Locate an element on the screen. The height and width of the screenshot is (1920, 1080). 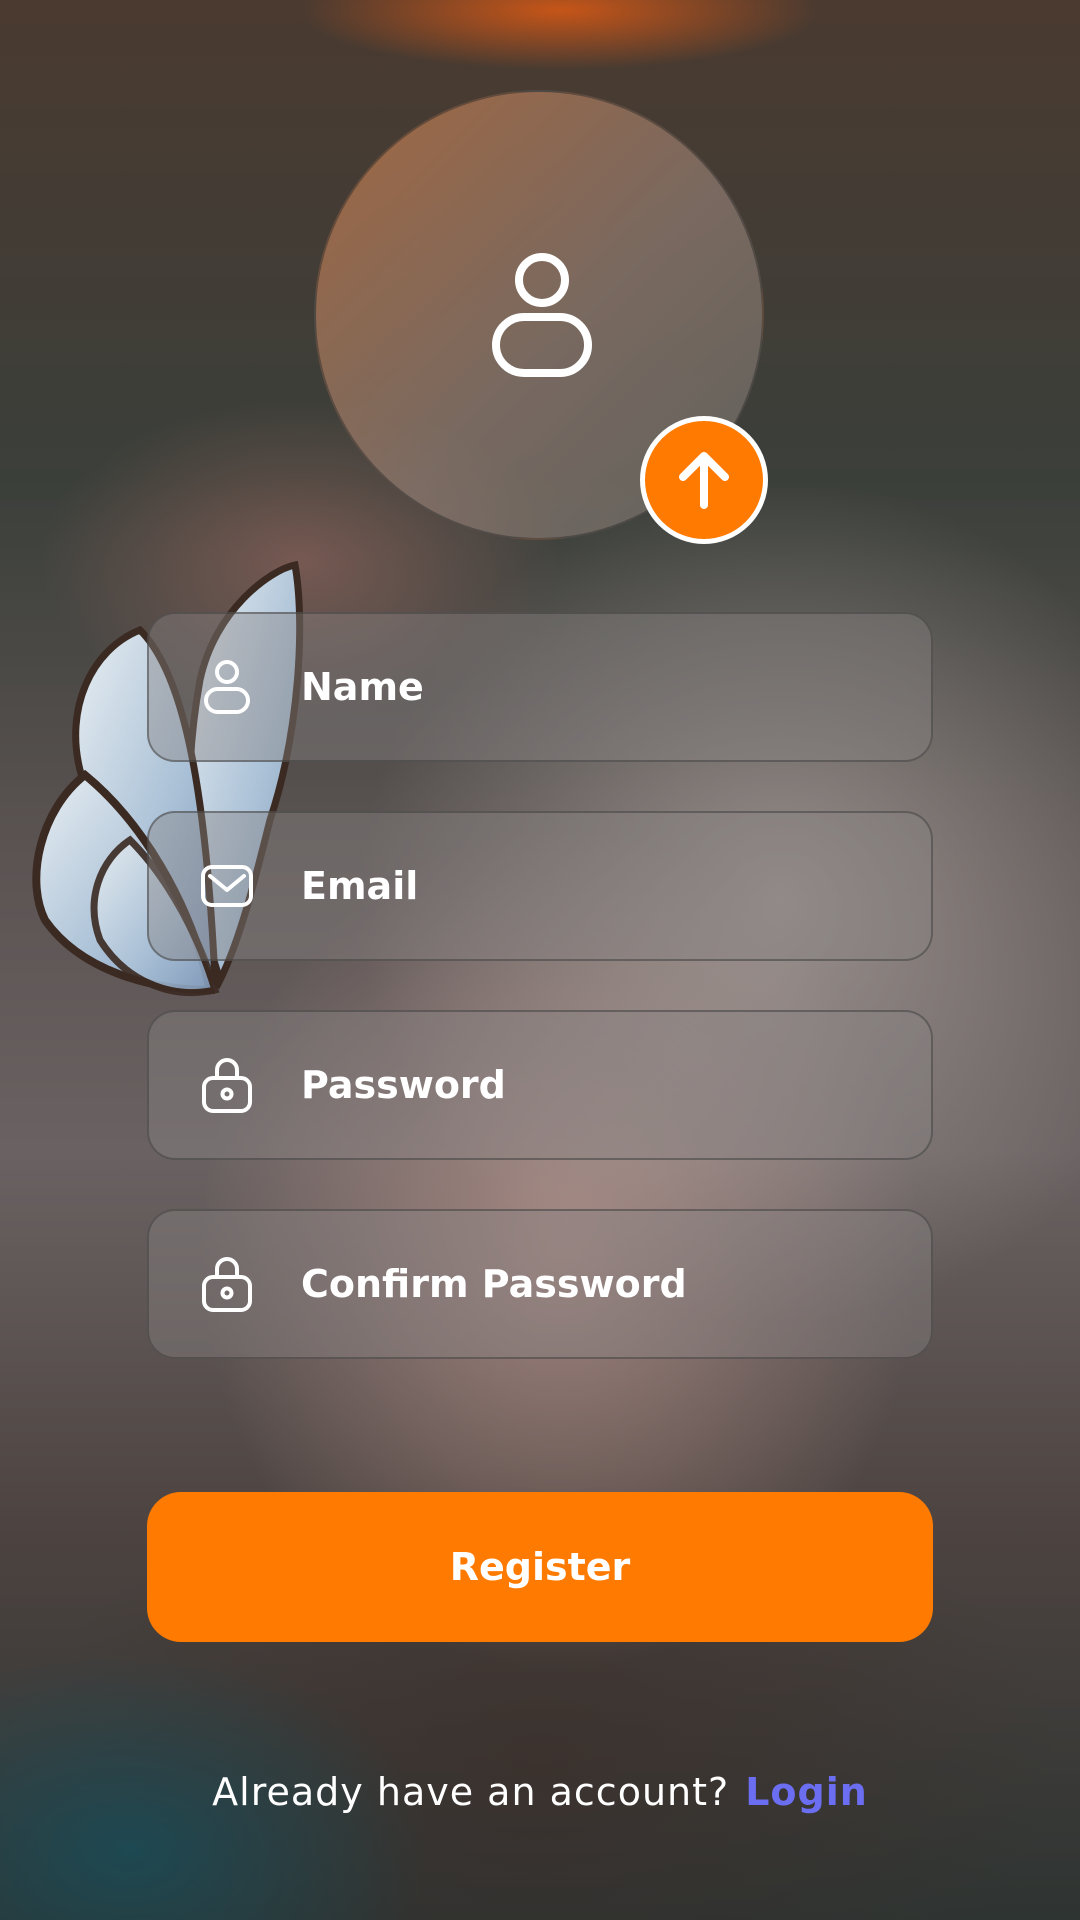
confirm-password-input is located at coordinates (601, 1284).